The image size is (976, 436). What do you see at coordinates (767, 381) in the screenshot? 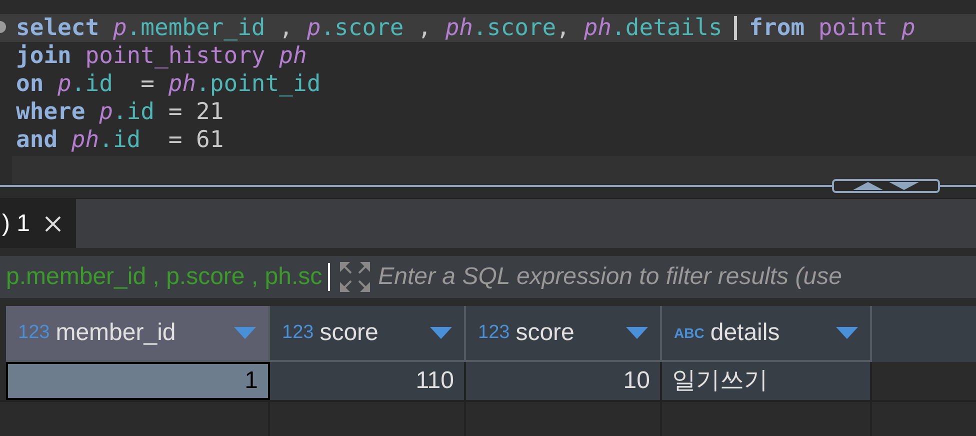
I see `table-cell: 일기쓰기` at bounding box center [767, 381].